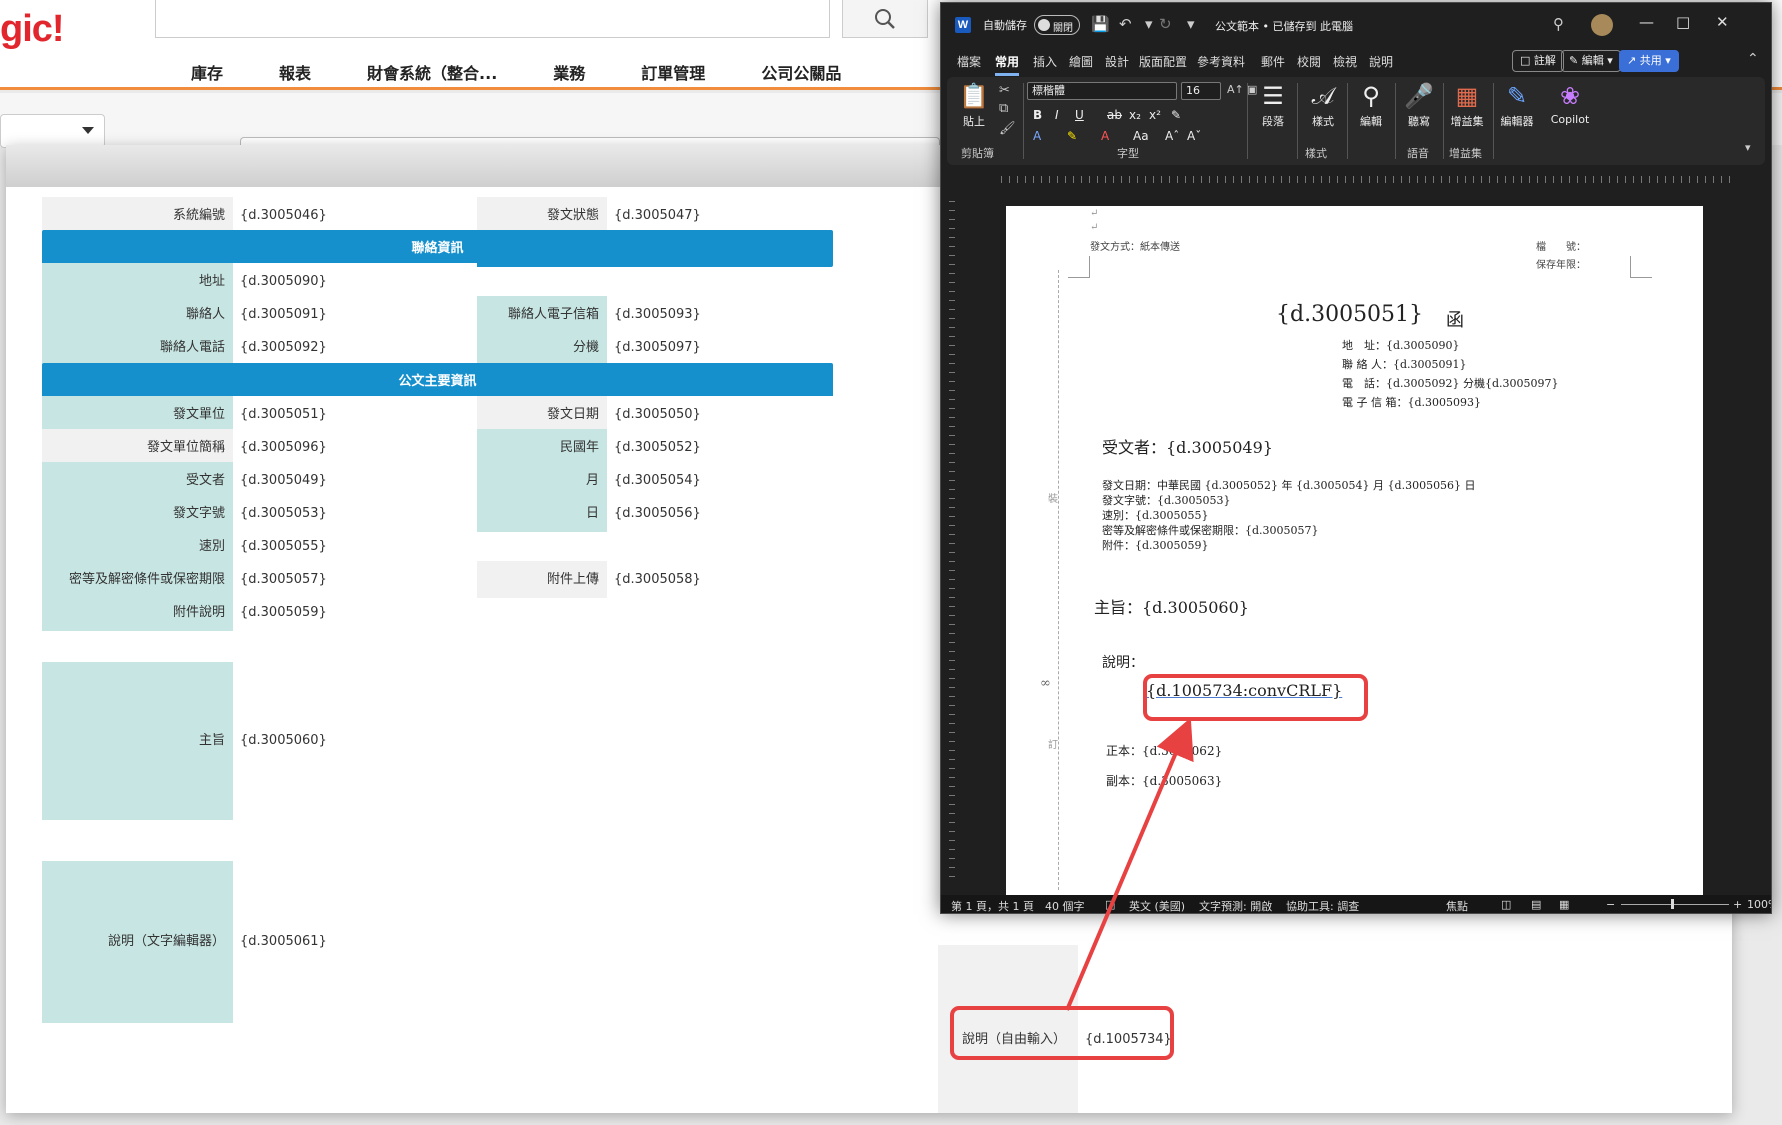 This screenshot has height=1125, width=1782. I want to click on arrow-annotation, so click(1129, 864).